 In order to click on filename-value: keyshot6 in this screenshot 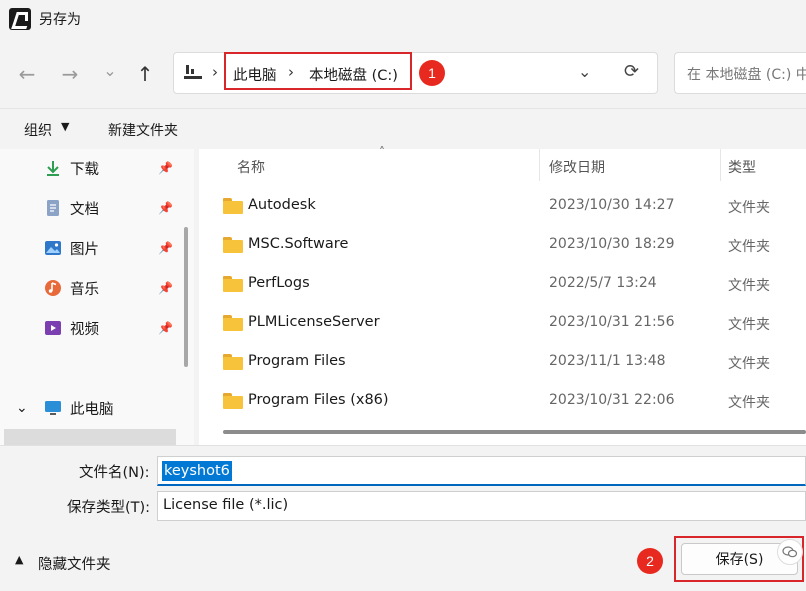, I will do `click(197, 471)`.